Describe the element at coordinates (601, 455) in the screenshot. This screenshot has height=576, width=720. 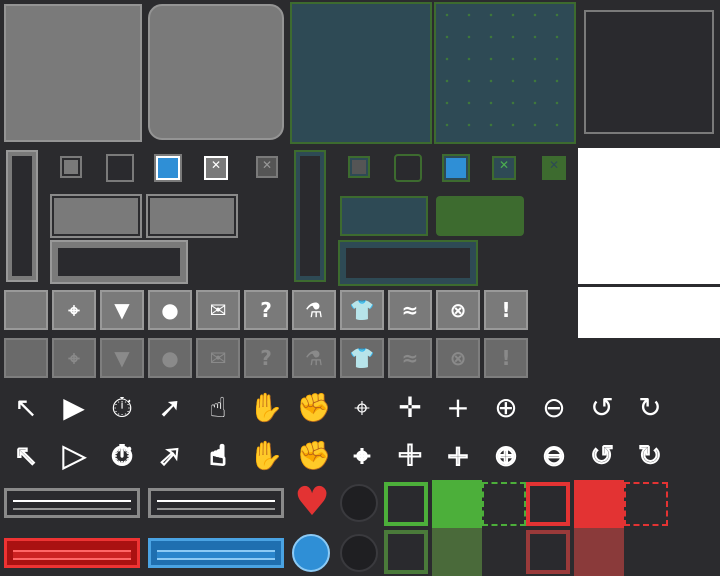
I see `rotate-left-icon-outline: ↺` at that location.